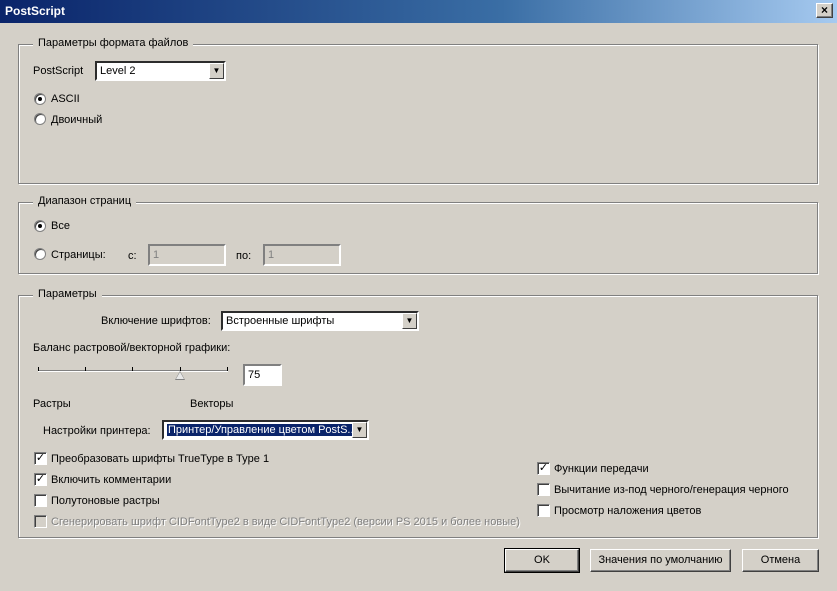 The height and width of the screenshot is (591, 837). I want to click on pages-radio, so click(40, 254).